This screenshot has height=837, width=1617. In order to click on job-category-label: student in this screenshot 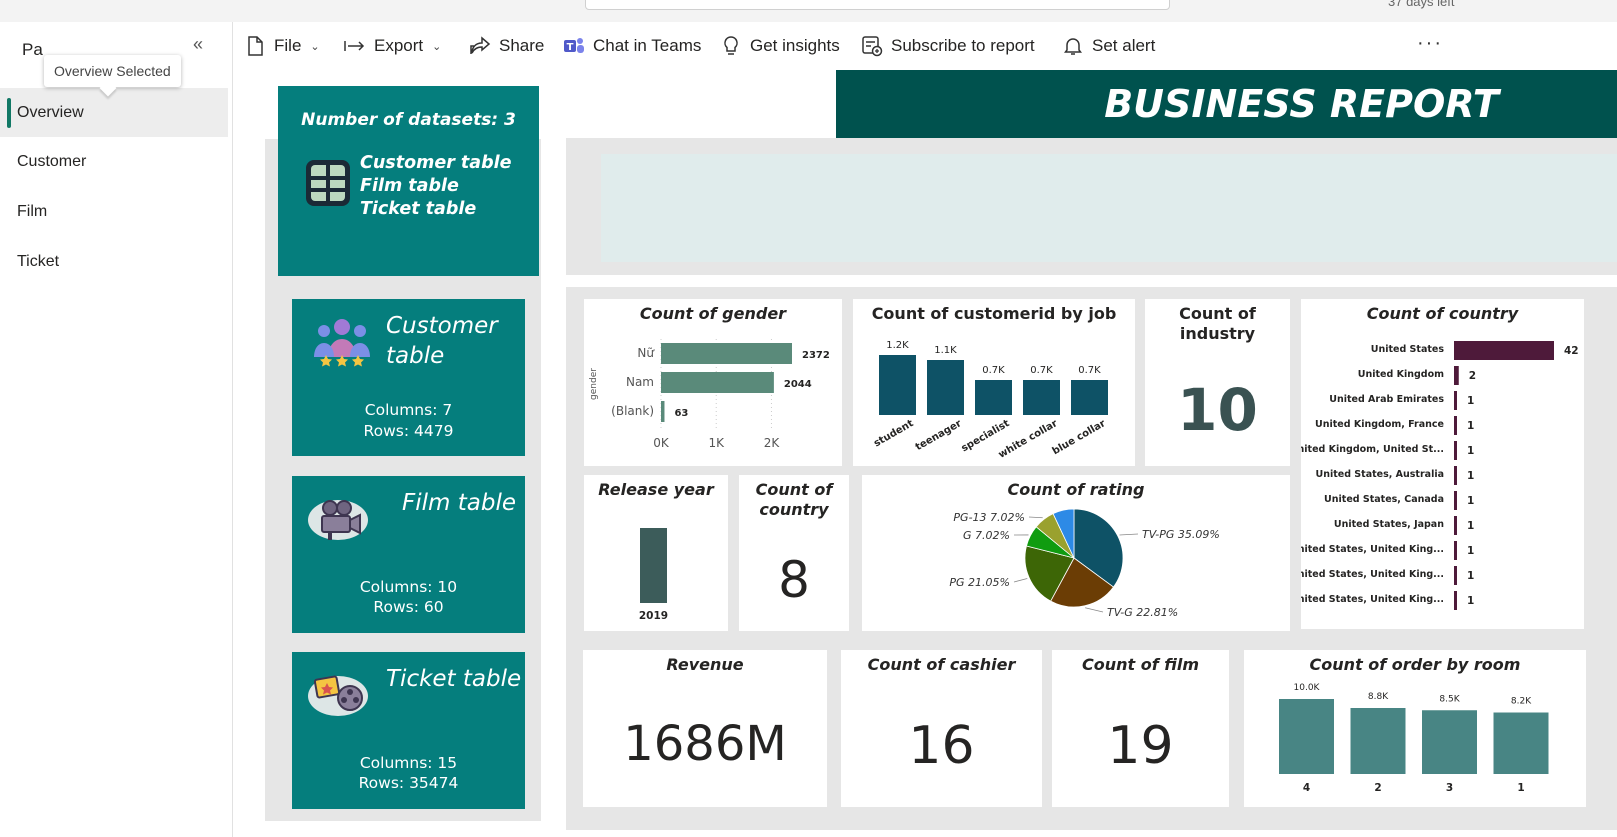, I will do `click(894, 433)`.